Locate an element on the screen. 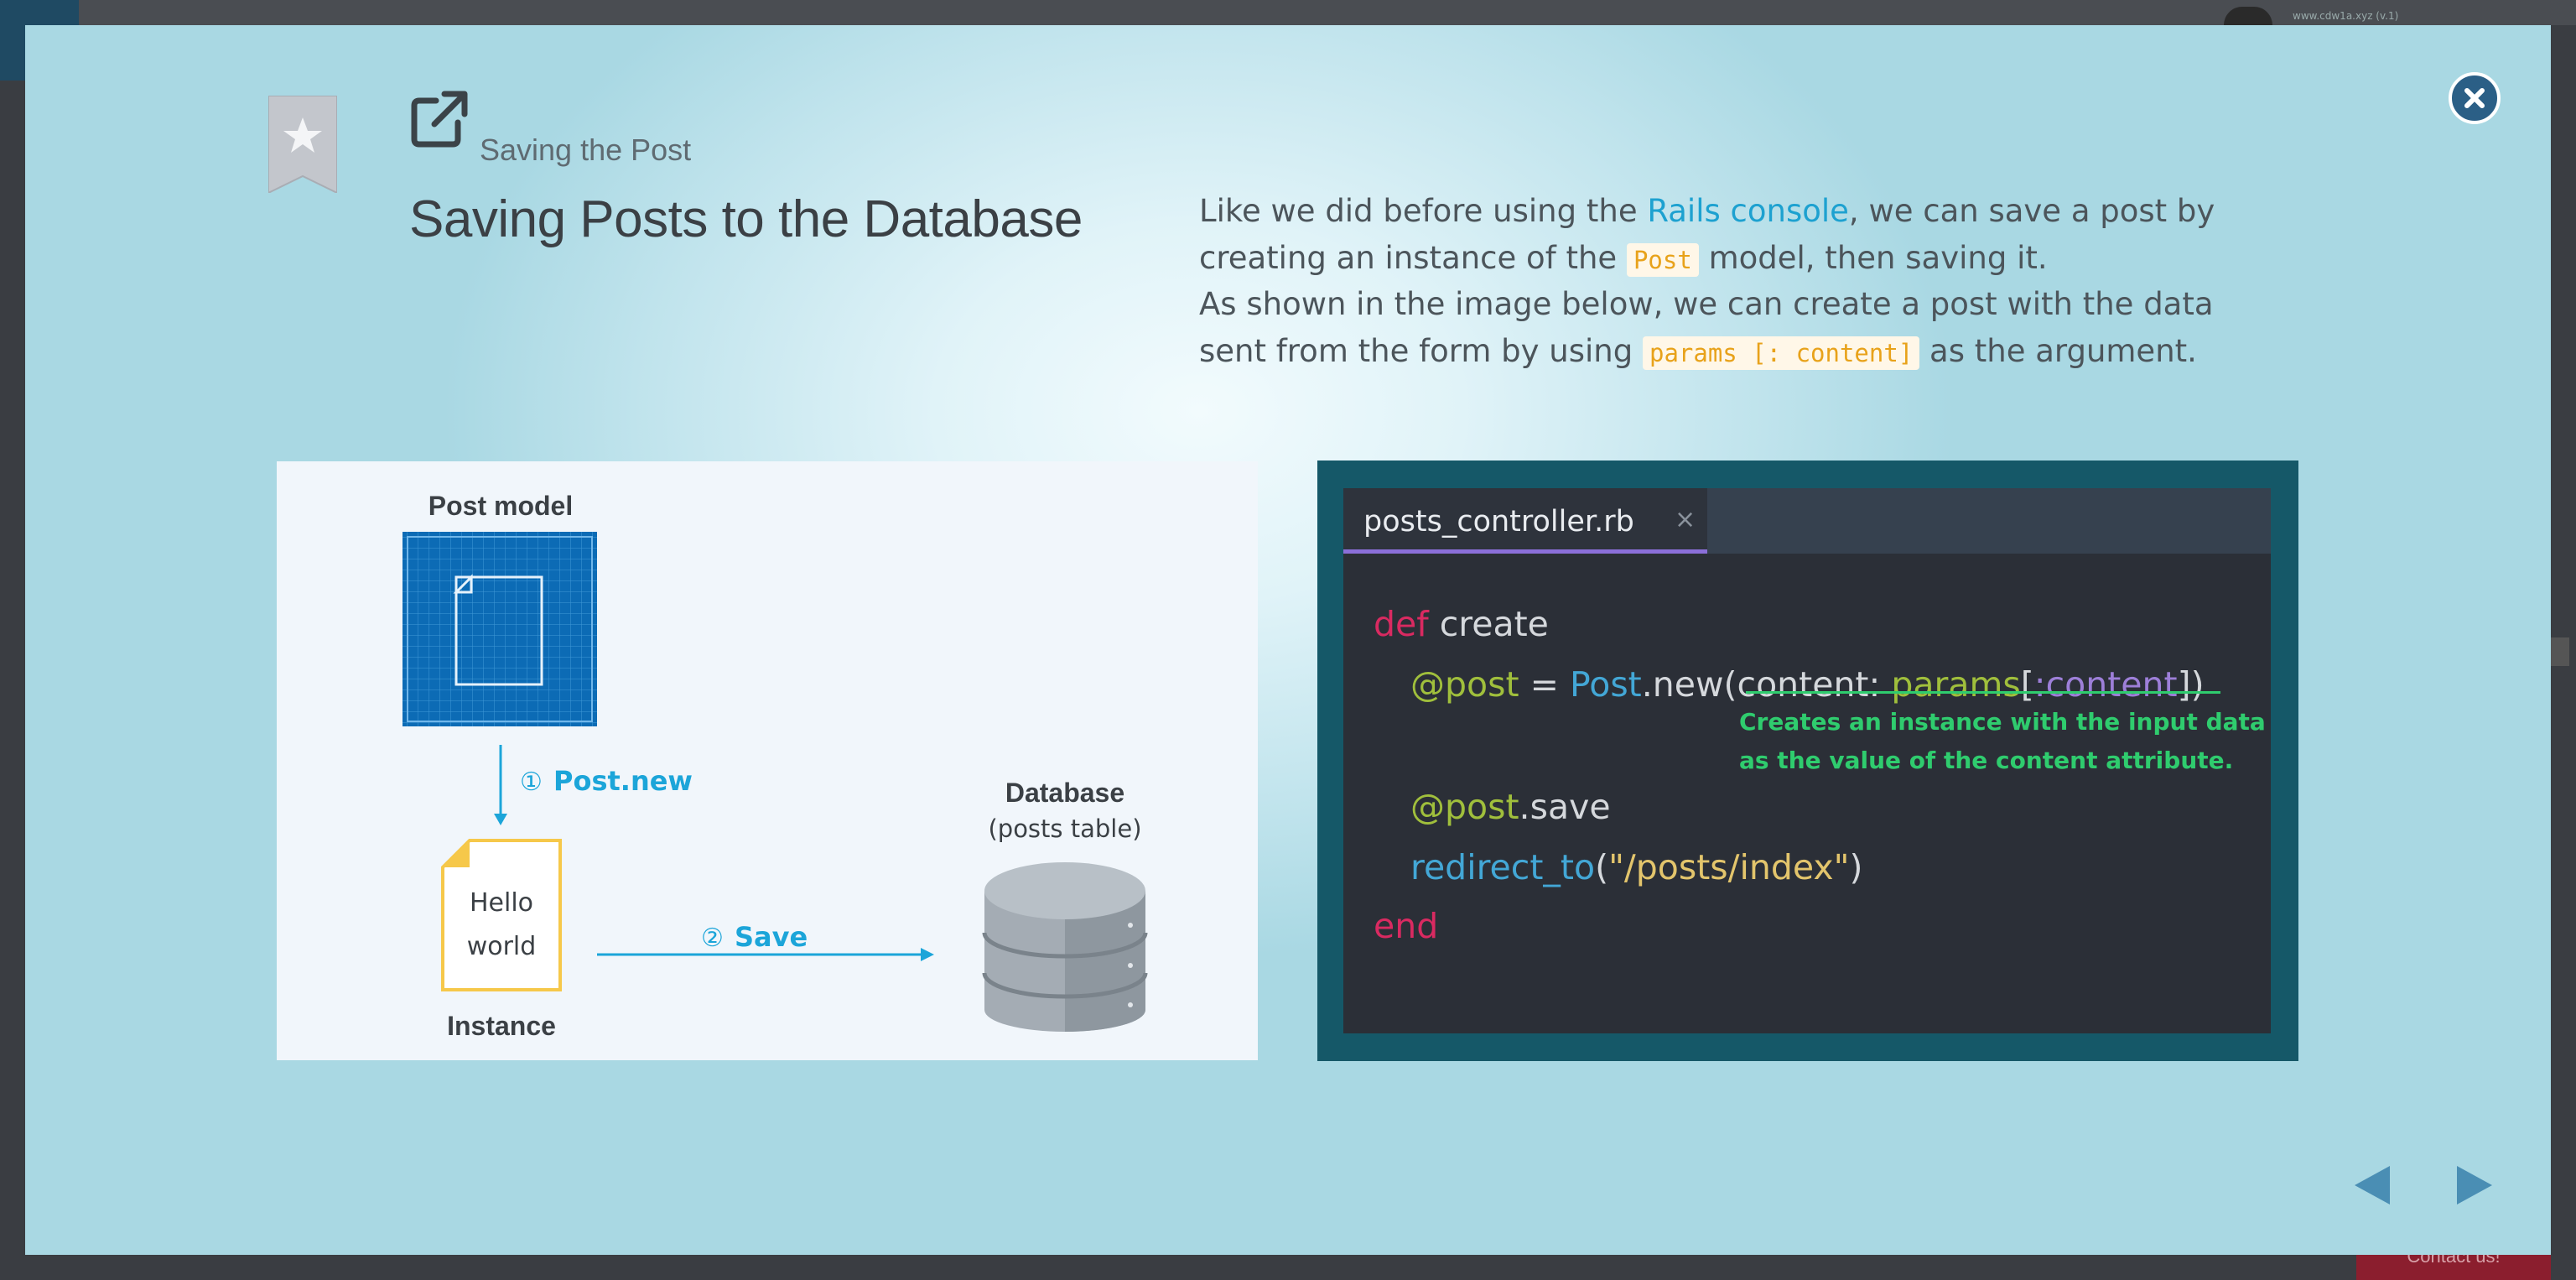 The width and height of the screenshot is (2576, 1280). document-line1: Hello is located at coordinates (501, 903).